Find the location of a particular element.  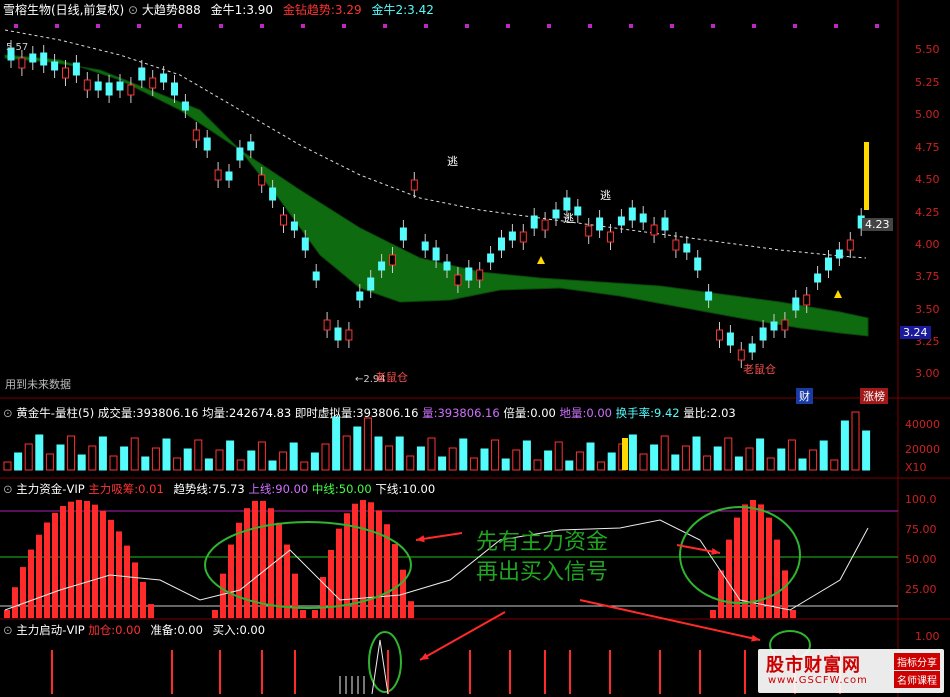

finance-badge: 财 is located at coordinates (804, 396).